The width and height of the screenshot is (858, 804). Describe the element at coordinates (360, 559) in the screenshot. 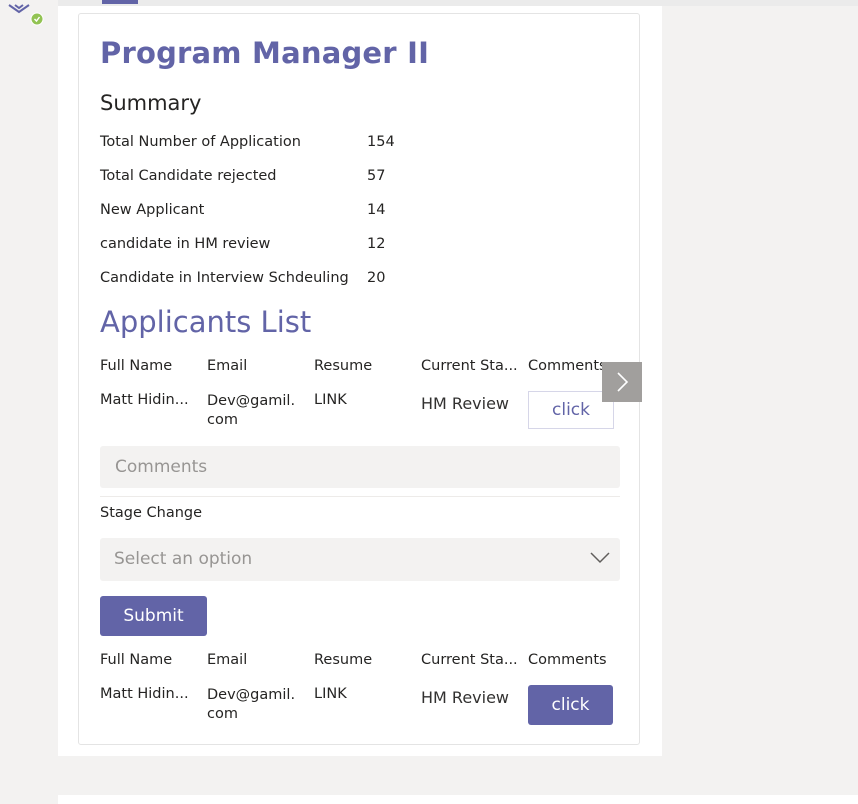

I see `stage-change-select: Select an option` at that location.